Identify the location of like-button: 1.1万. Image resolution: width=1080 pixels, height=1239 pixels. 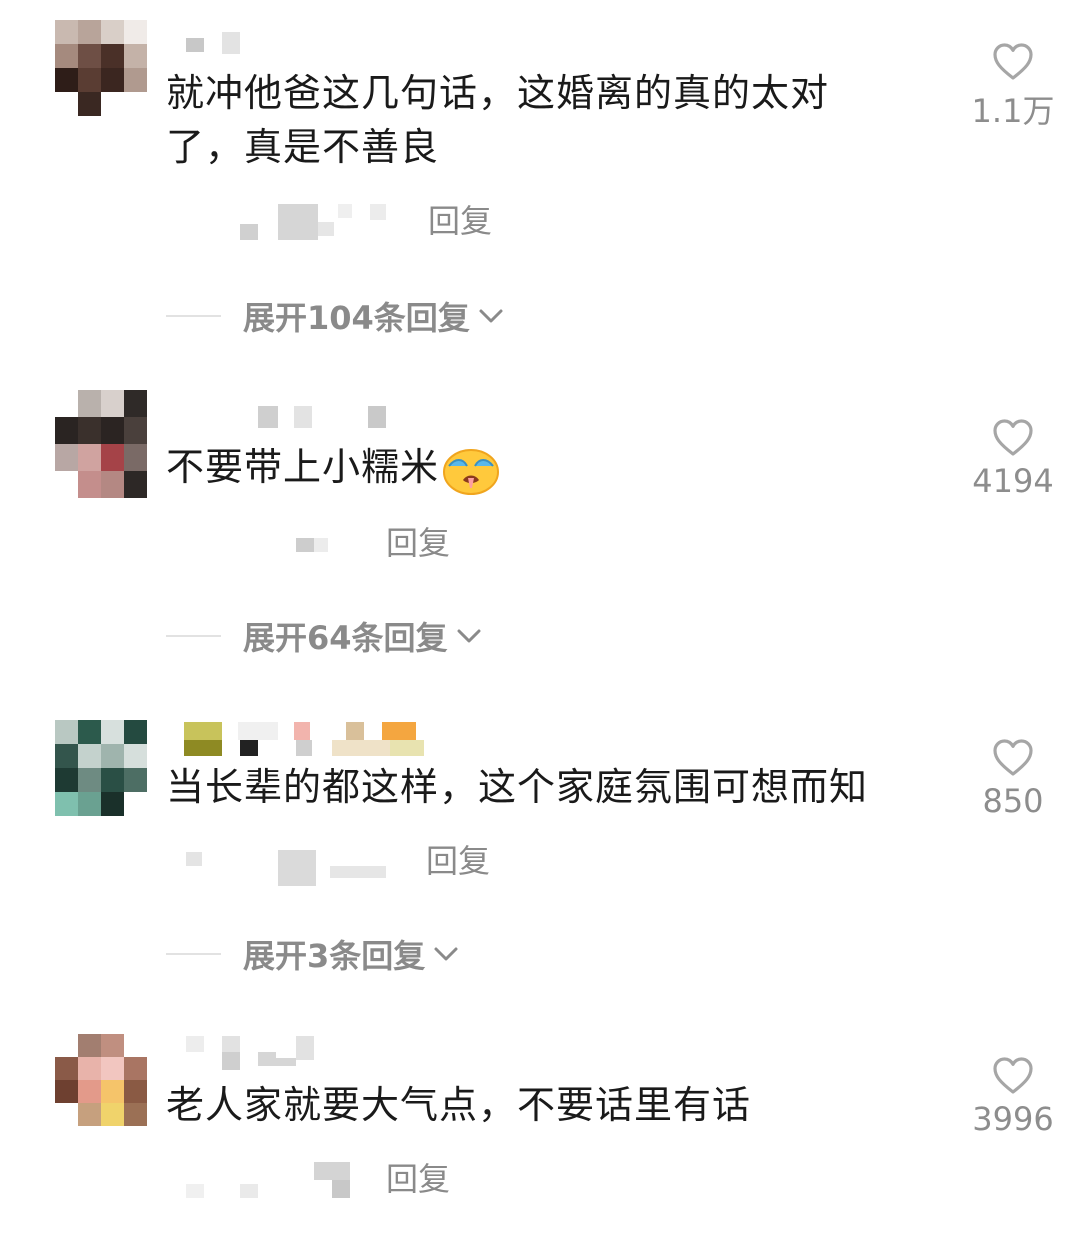
(1013, 87).